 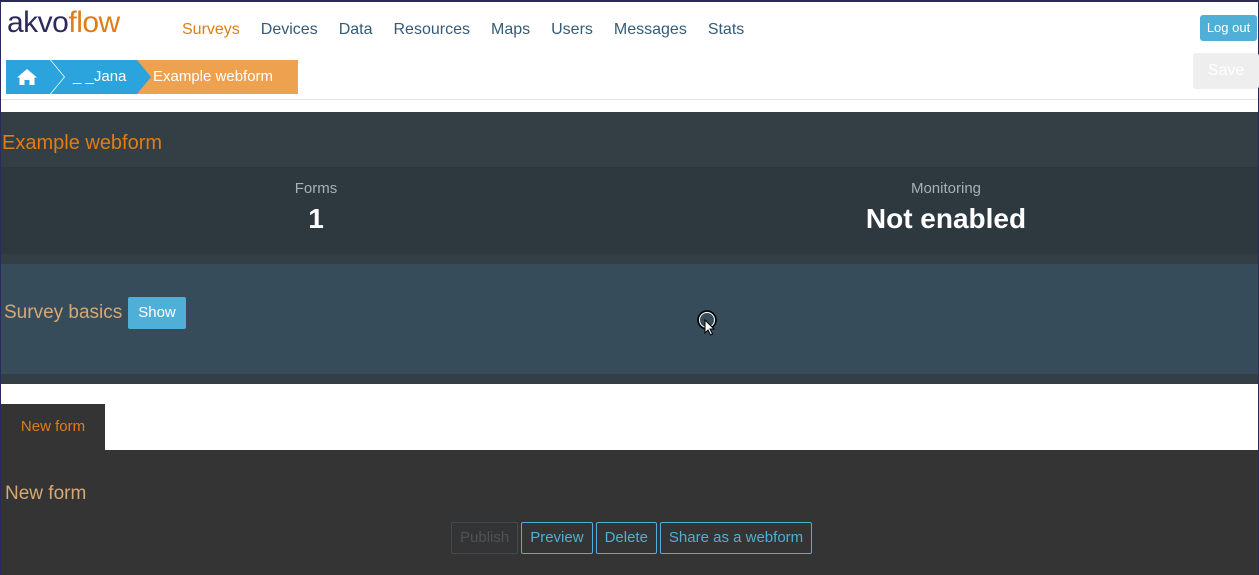 I want to click on monitoring-status: Not enabled, so click(x=946, y=218).